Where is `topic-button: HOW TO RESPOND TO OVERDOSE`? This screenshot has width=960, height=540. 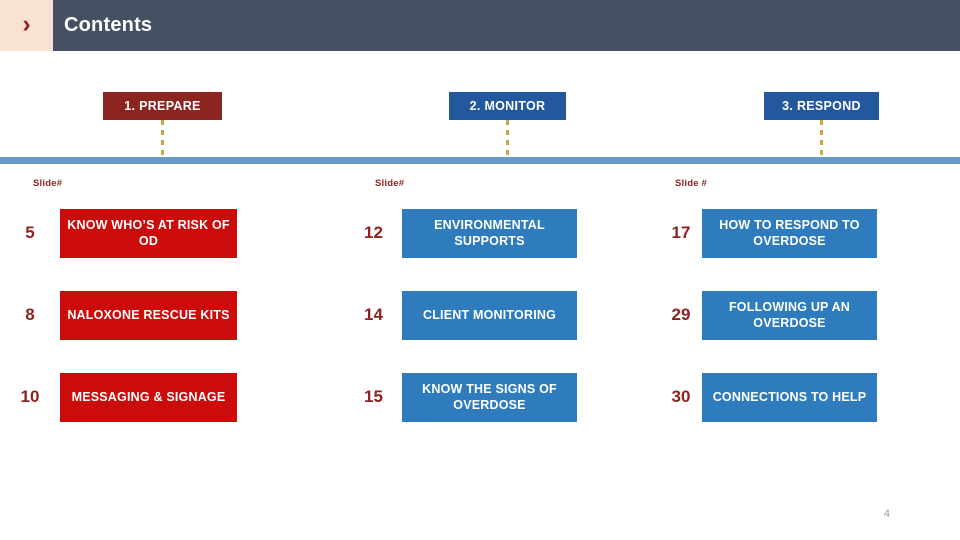
topic-button: HOW TO RESPOND TO OVERDOSE is located at coordinates (789, 233).